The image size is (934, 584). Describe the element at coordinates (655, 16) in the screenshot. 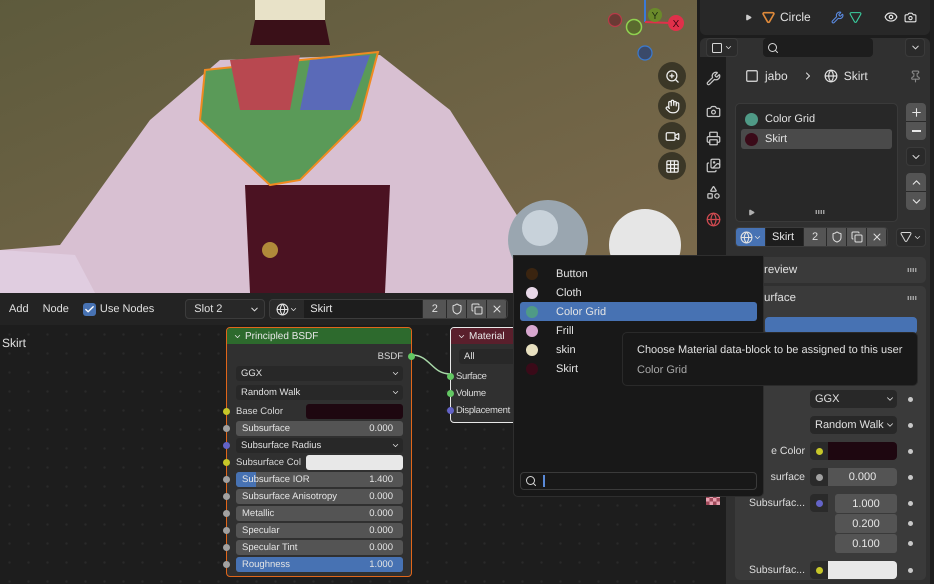

I see `axis-label: Y` at that location.